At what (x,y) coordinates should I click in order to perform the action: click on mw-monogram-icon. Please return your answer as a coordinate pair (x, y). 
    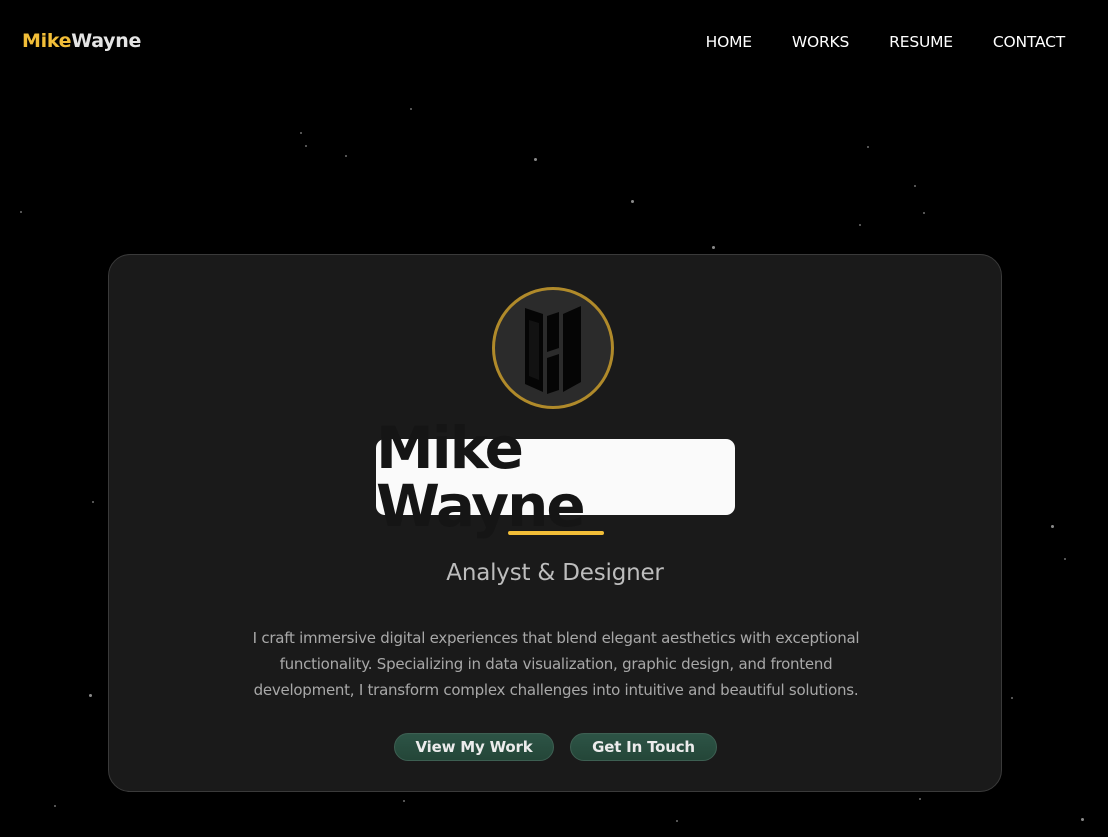
    Looking at the image, I should click on (553, 350).